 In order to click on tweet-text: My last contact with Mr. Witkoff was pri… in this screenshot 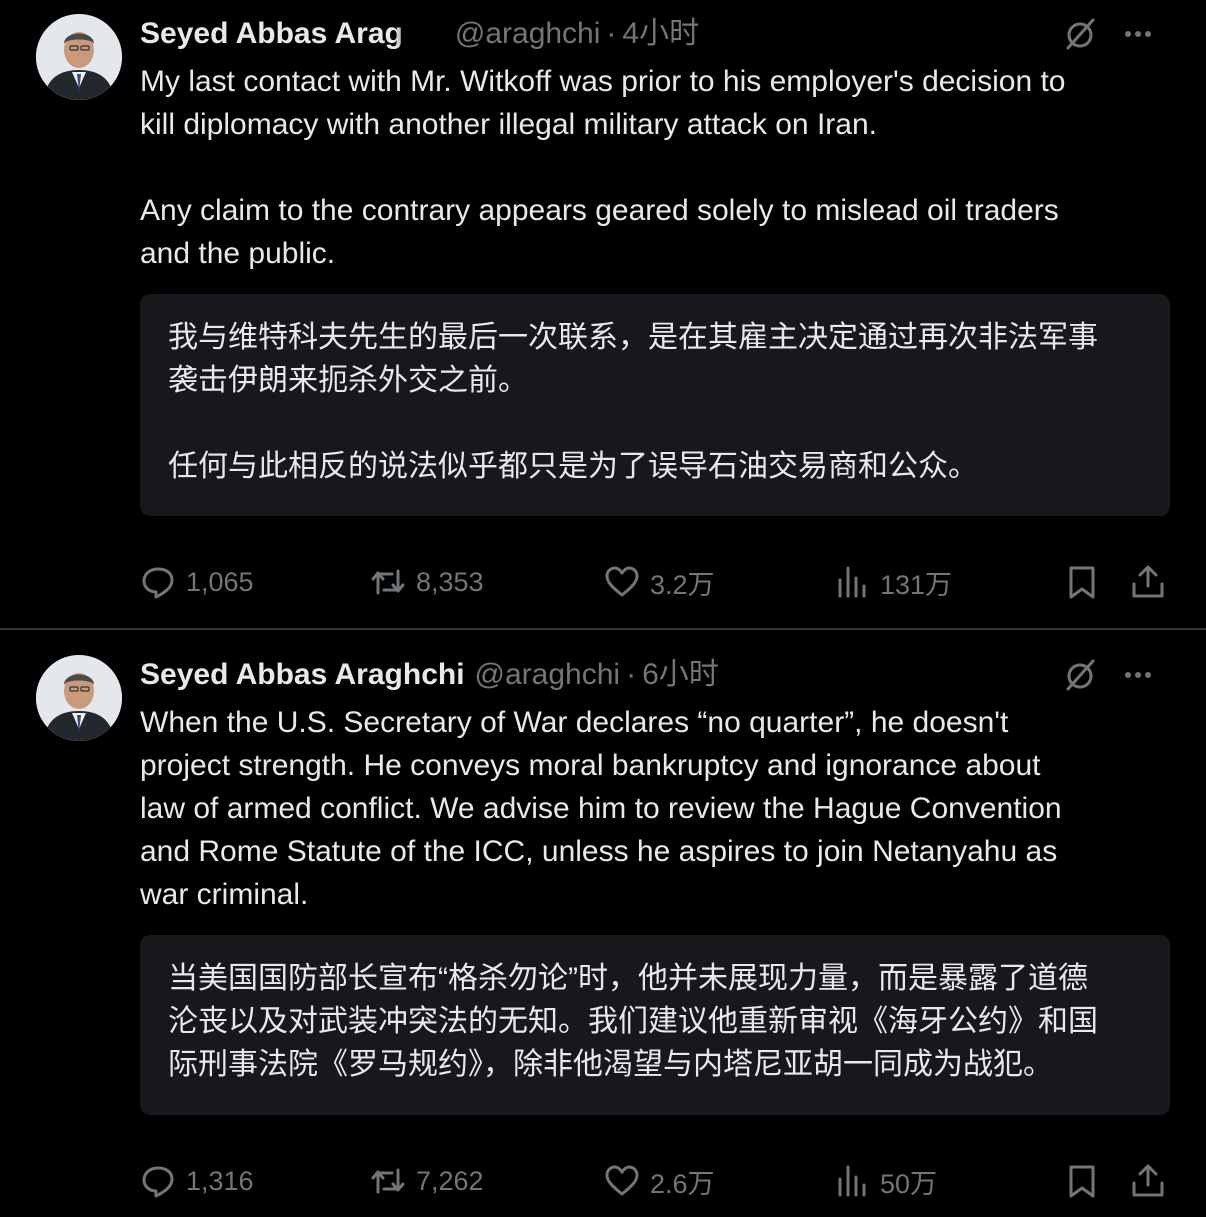, I will do `click(603, 167)`.